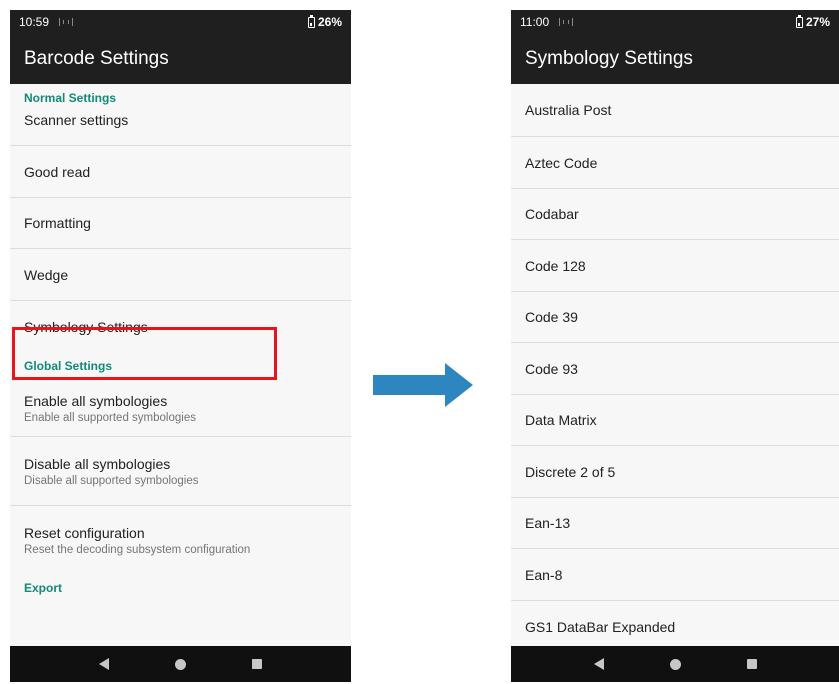 Image resolution: width=839 pixels, height=684 pixels. What do you see at coordinates (97, 463) in the screenshot?
I see `item-title: Disable all symbologies` at bounding box center [97, 463].